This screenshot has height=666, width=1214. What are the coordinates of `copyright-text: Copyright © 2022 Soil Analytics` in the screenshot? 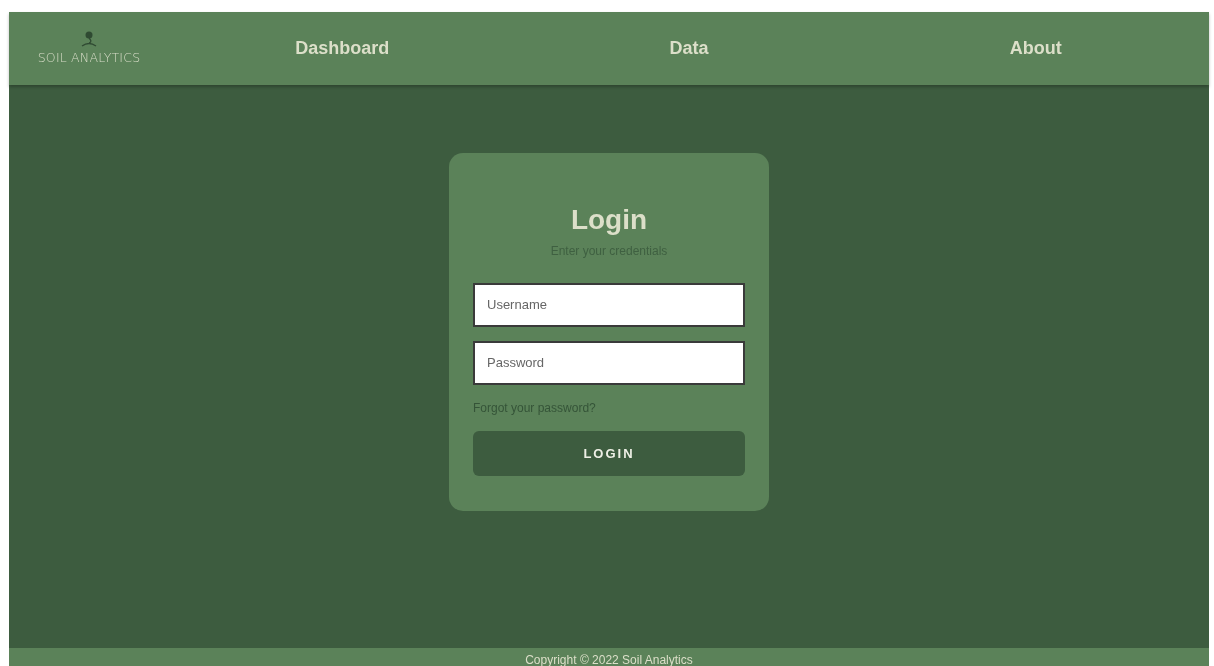 It's located at (609, 659).